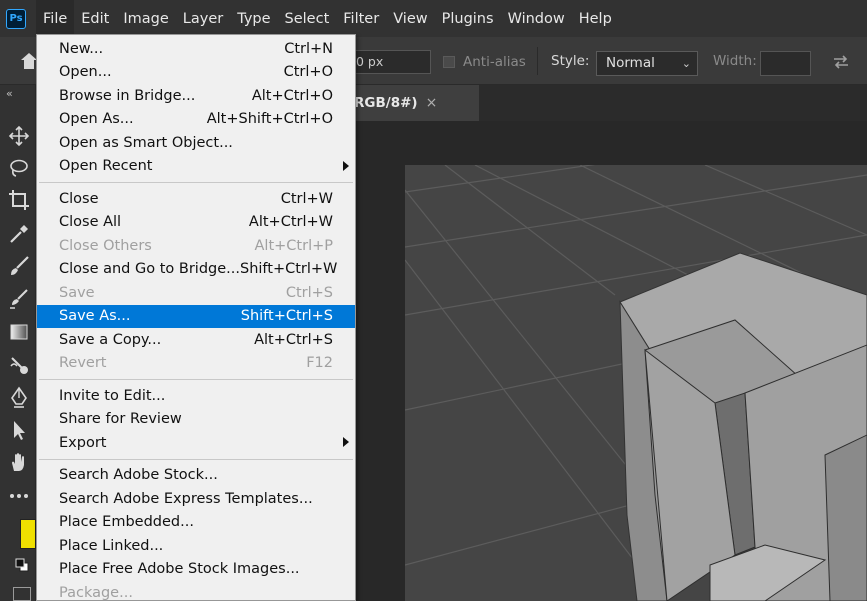 The width and height of the screenshot is (867, 601). I want to click on menu-item-export: Export, so click(196, 443).